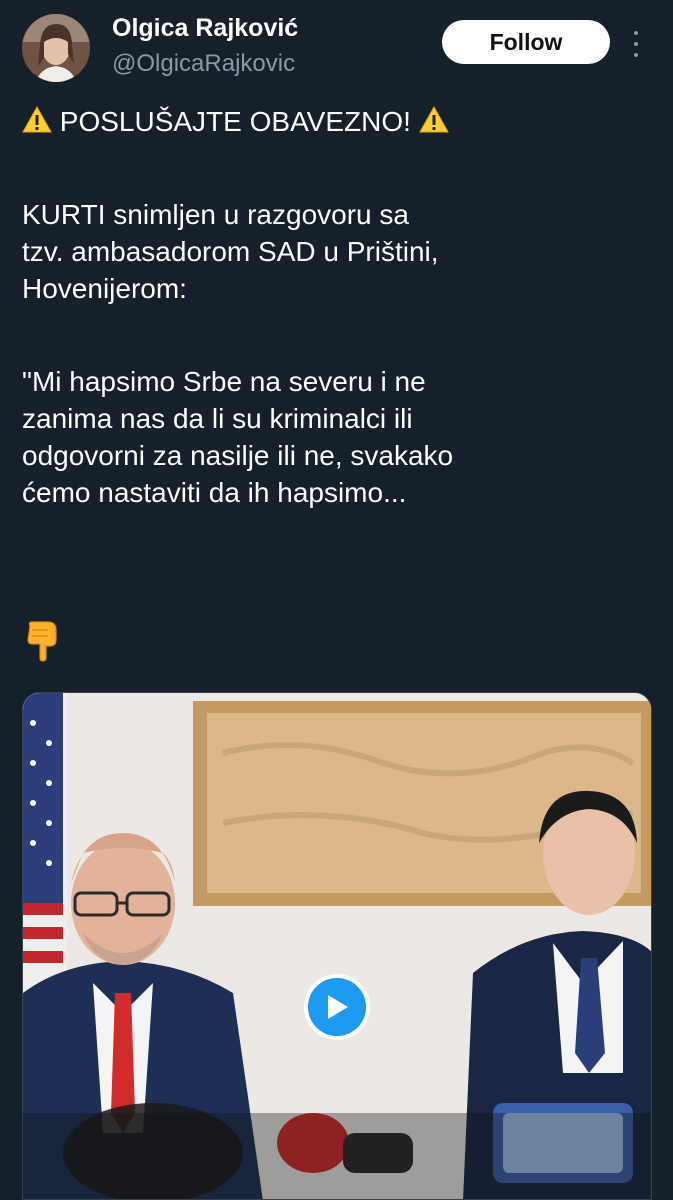  I want to click on play-icon, so click(338, 1007).